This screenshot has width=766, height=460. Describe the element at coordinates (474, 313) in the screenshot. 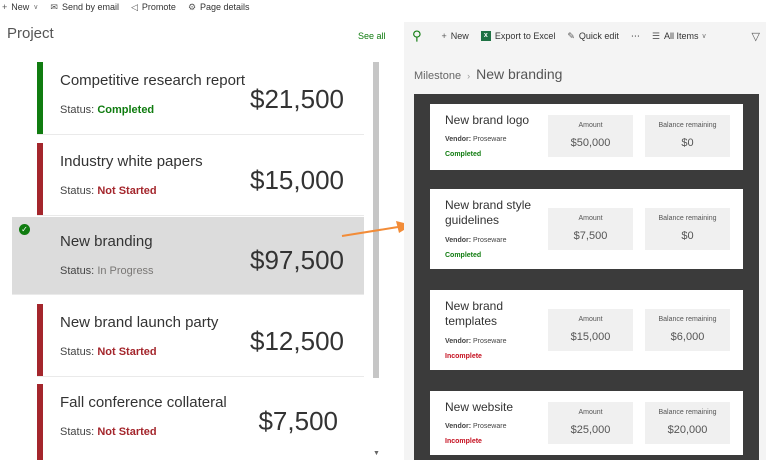

I see `milestone-title: New brand templates` at that location.